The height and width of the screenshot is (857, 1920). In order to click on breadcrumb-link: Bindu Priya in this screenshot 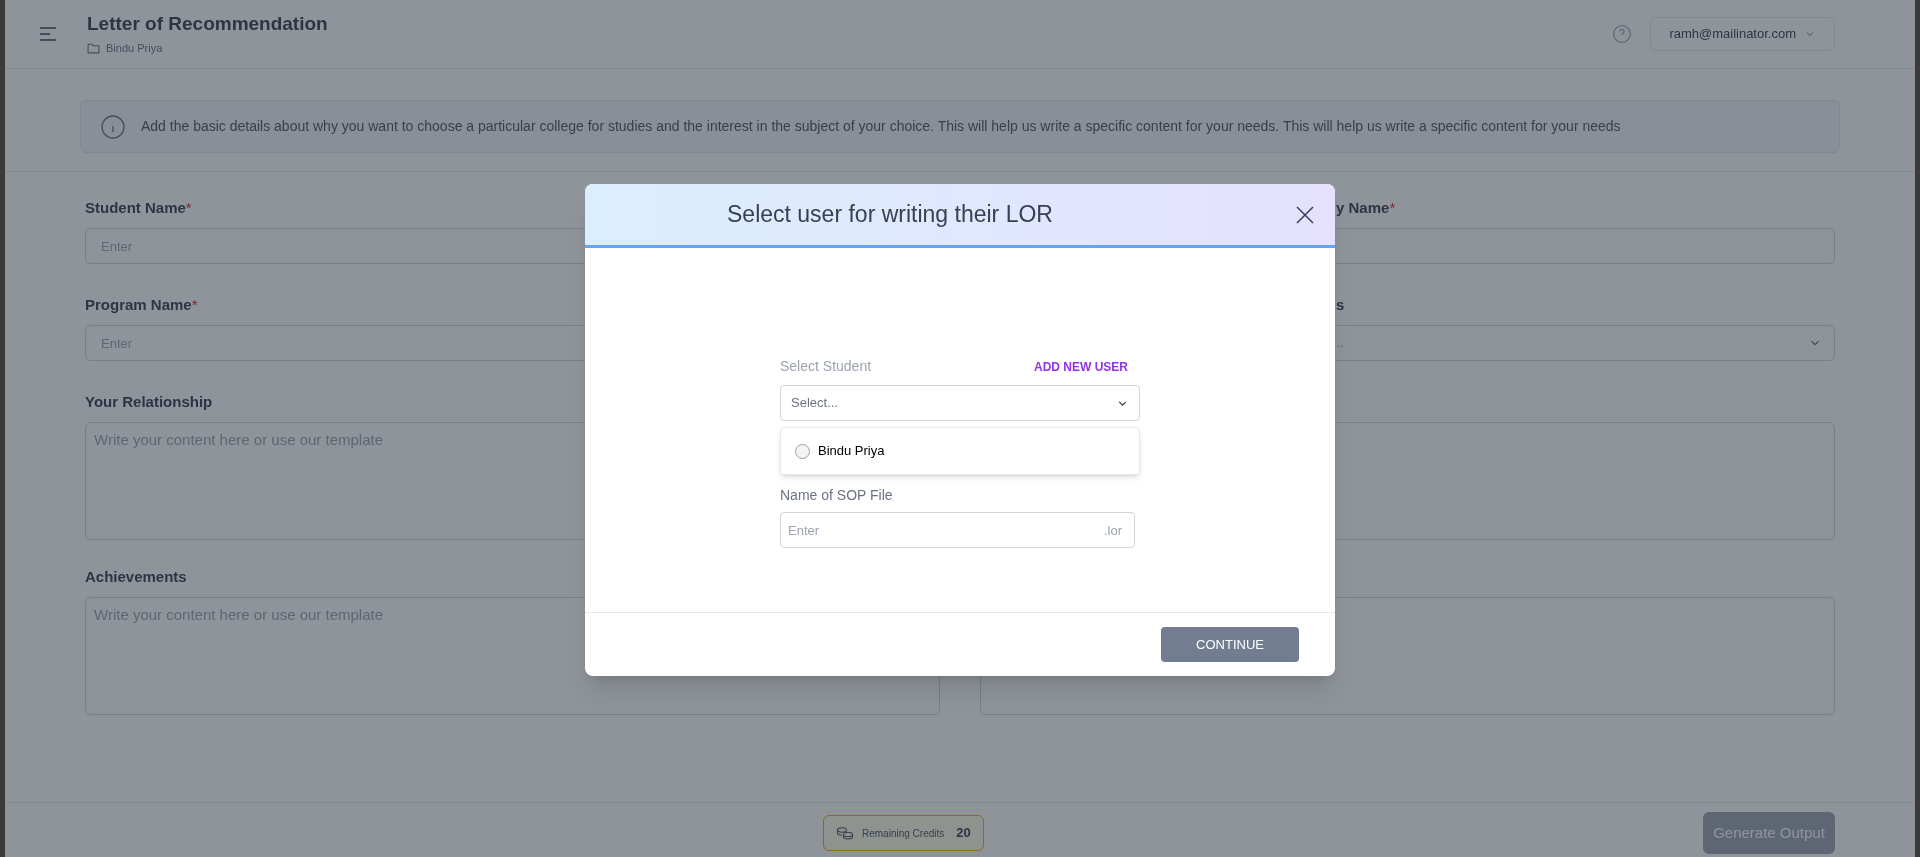, I will do `click(134, 48)`.